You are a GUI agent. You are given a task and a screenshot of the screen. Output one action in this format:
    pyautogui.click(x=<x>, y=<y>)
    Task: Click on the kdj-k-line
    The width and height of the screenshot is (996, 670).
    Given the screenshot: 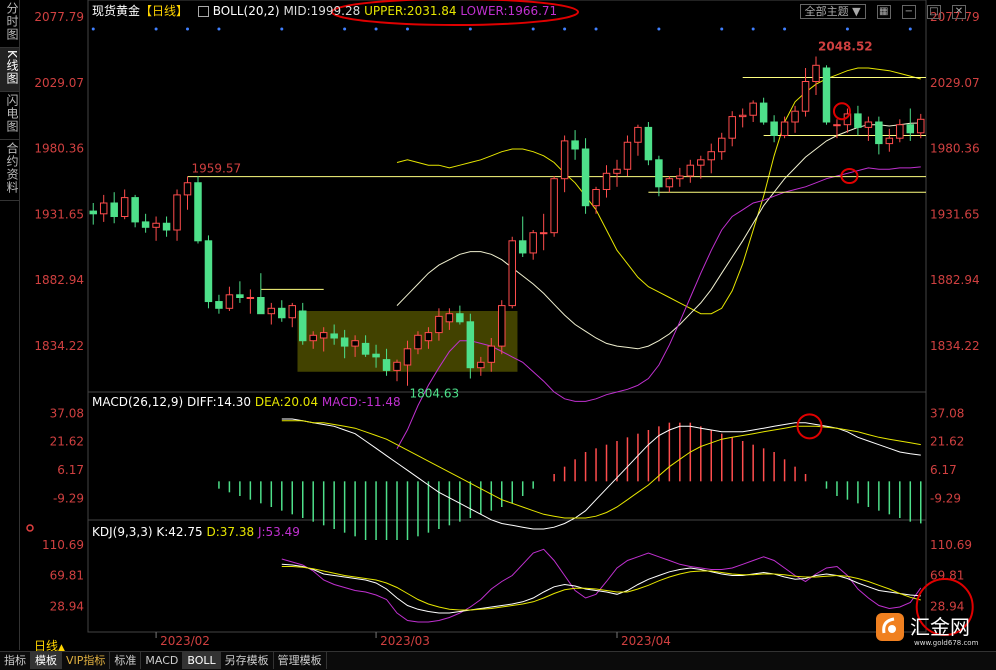 What is the action you would take?
    pyautogui.click(x=601, y=588)
    